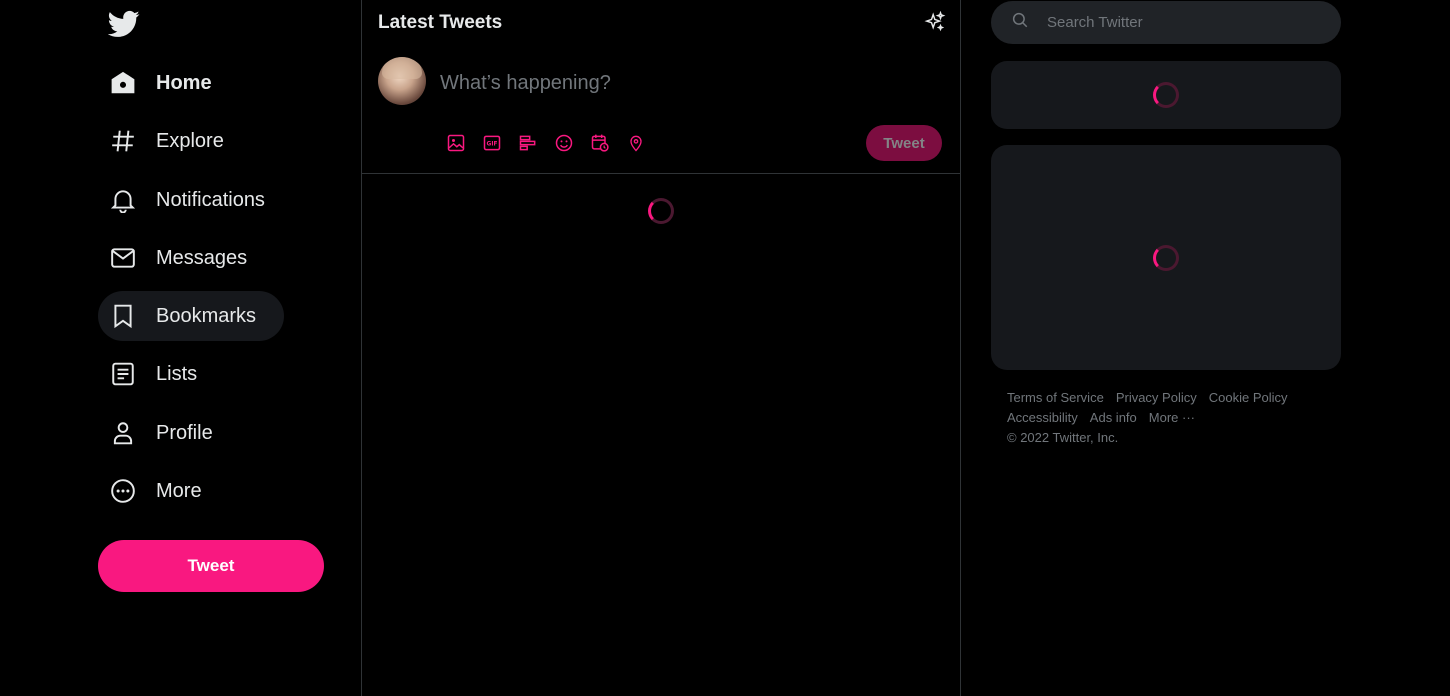 The width and height of the screenshot is (1450, 696). What do you see at coordinates (153, 374) in the screenshot?
I see `nav-item-lists: Lists` at bounding box center [153, 374].